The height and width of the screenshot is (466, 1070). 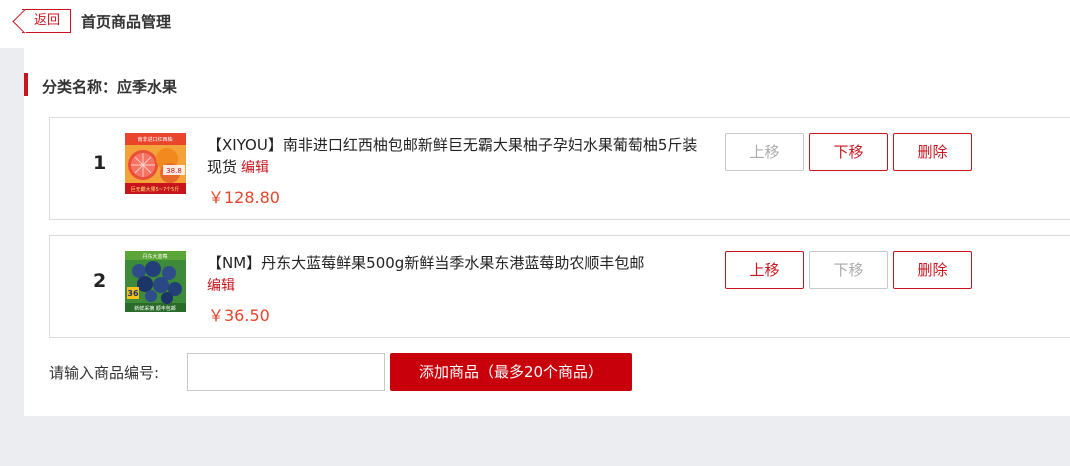 I want to click on category-accent-bar, so click(x=26, y=84).